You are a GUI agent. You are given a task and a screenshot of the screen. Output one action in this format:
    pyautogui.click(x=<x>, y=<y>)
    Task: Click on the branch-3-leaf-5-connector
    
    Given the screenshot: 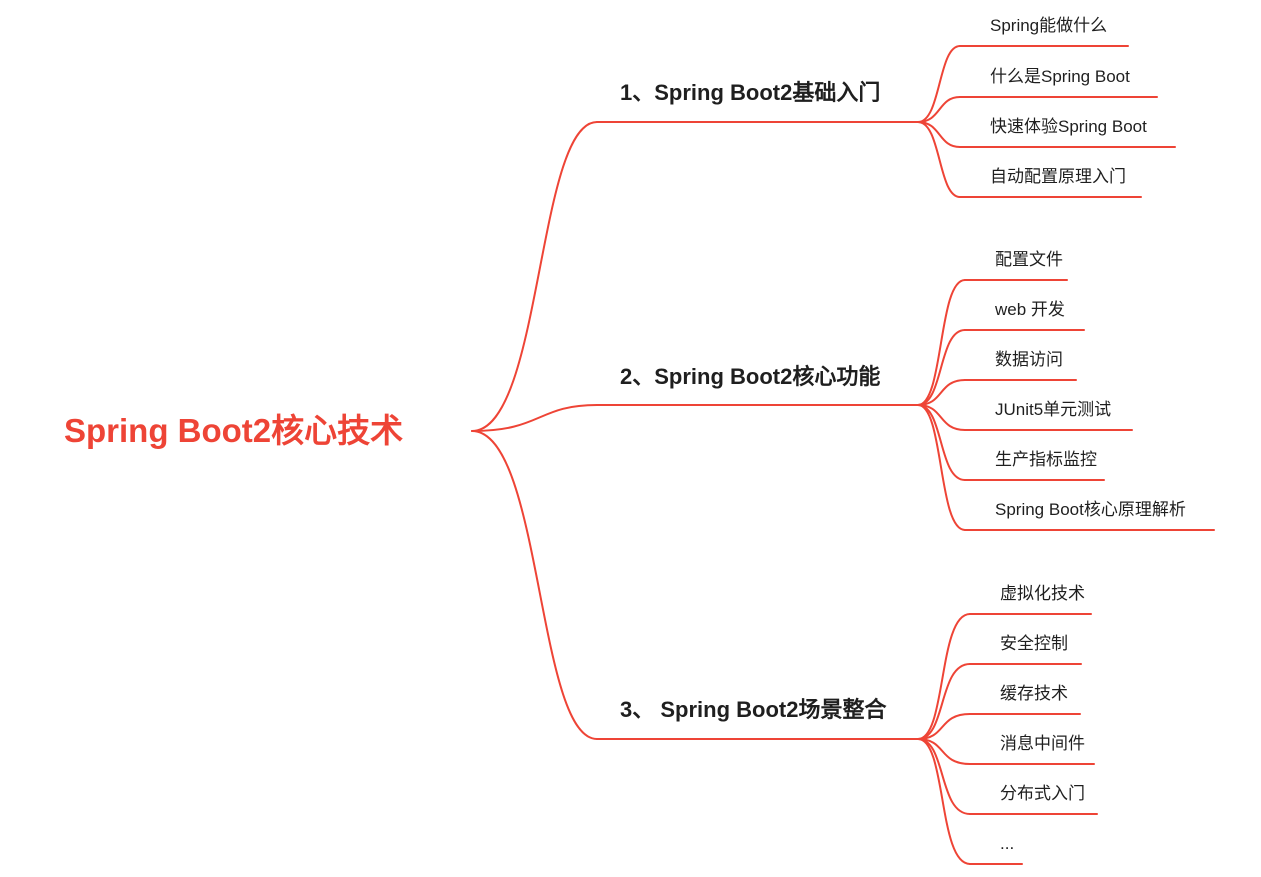 What is the action you would take?
    pyautogui.click(x=944, y=776)
    